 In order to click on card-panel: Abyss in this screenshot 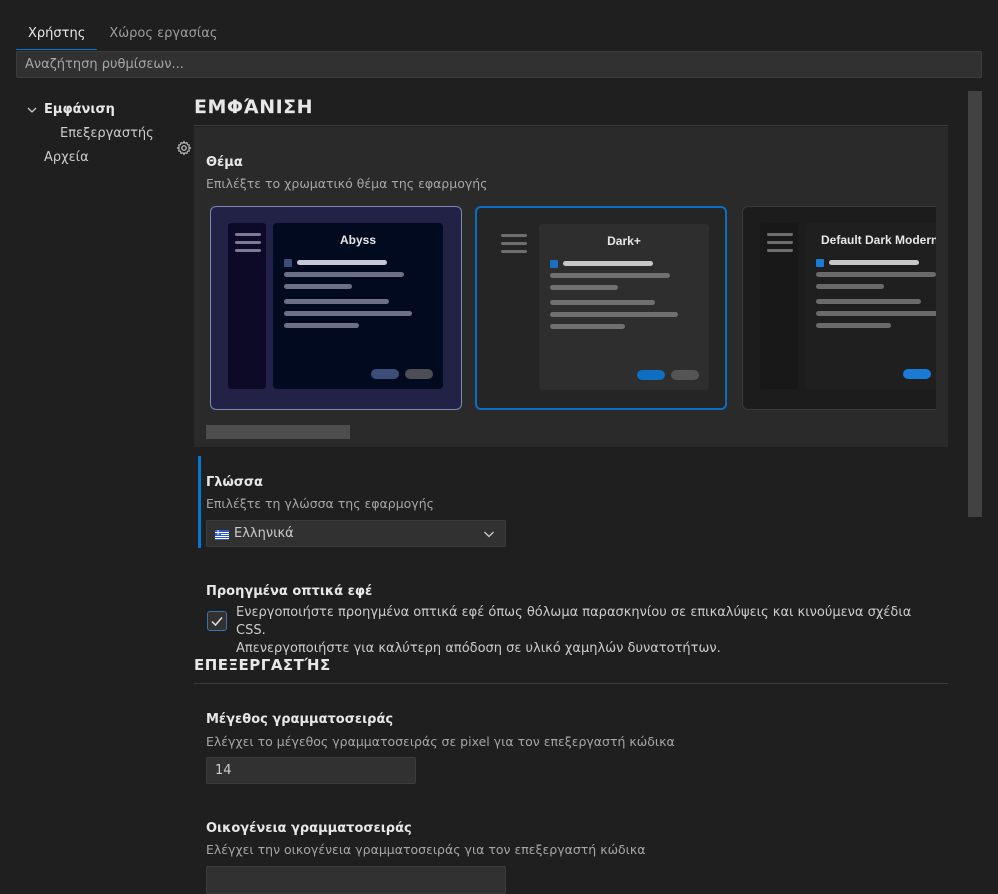, I will do `click(358, 306)`.